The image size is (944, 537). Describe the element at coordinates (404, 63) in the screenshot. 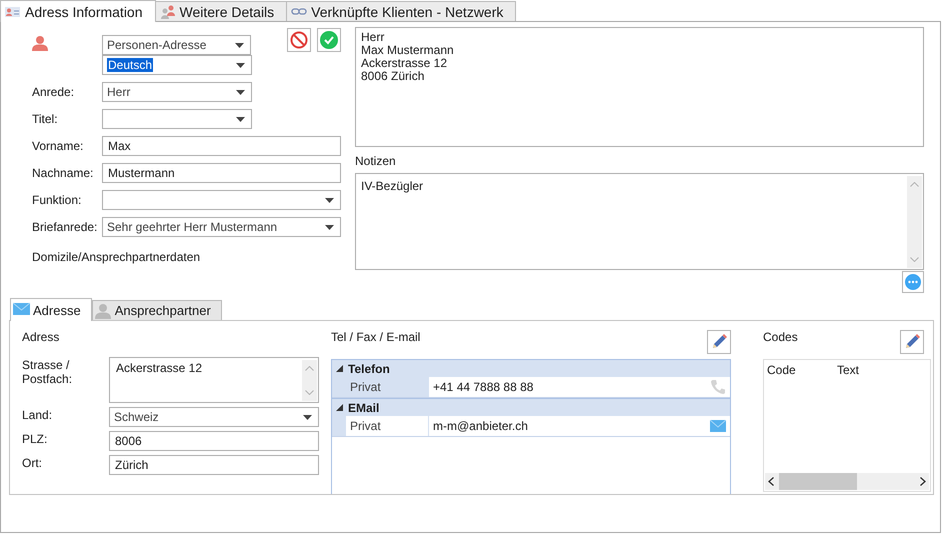

I see `address-line: Ackerstrasse 12` at that location.